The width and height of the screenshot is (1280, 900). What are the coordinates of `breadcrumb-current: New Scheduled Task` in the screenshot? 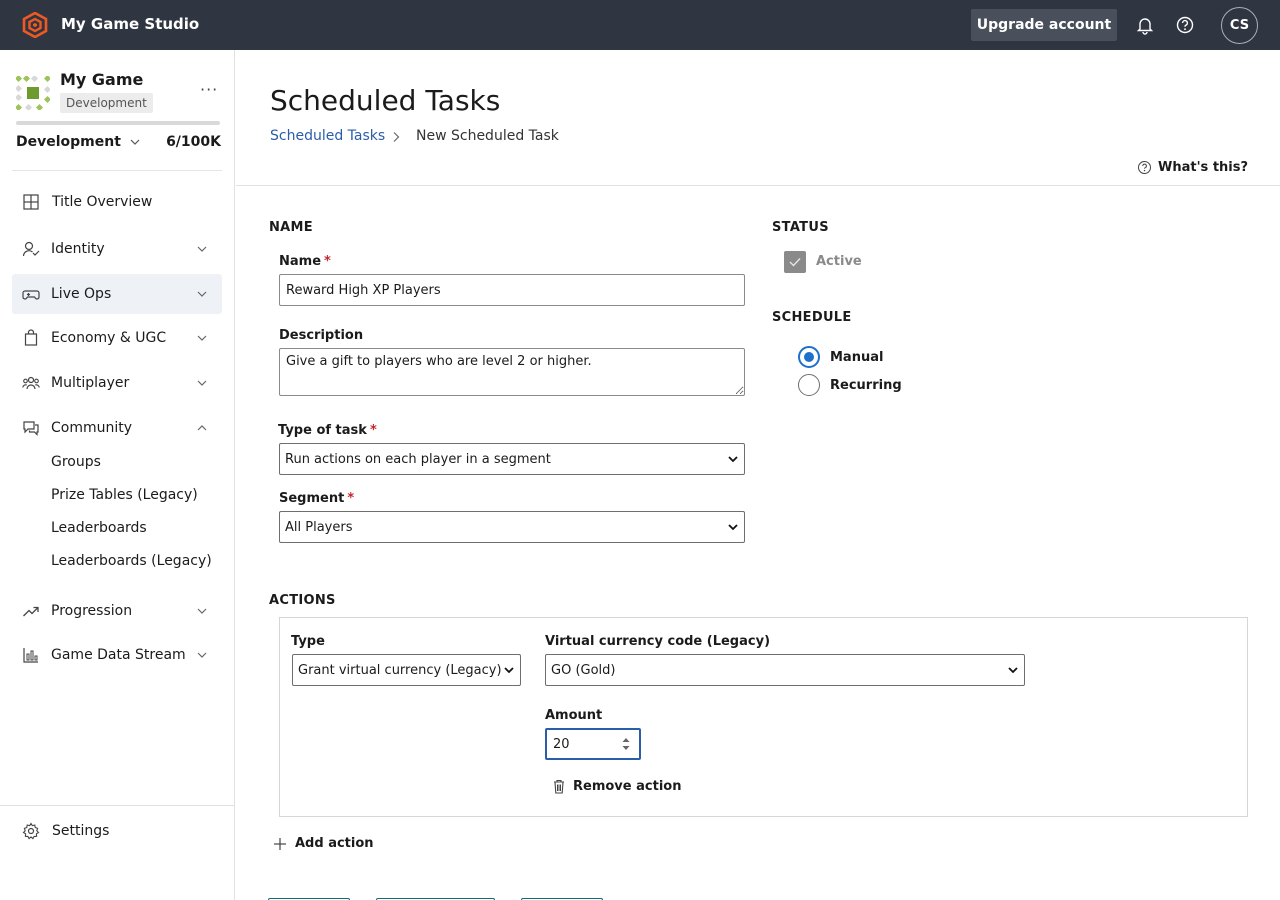 It's located at (487, 136).